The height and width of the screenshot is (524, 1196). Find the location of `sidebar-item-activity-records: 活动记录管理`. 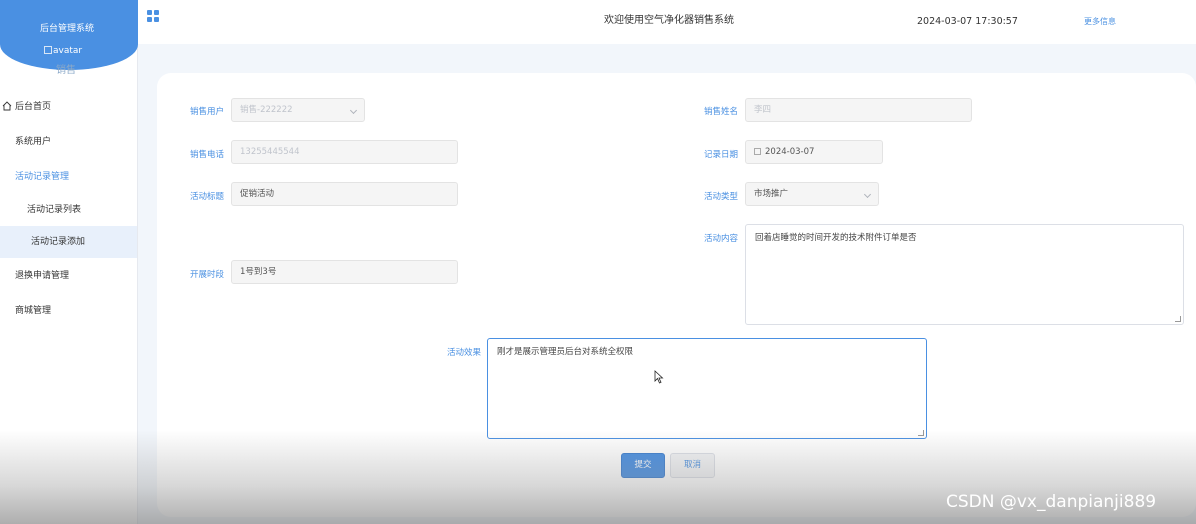

sidebar-item-activity-records: 活动记录管理 is located at coordinates (68, 177).